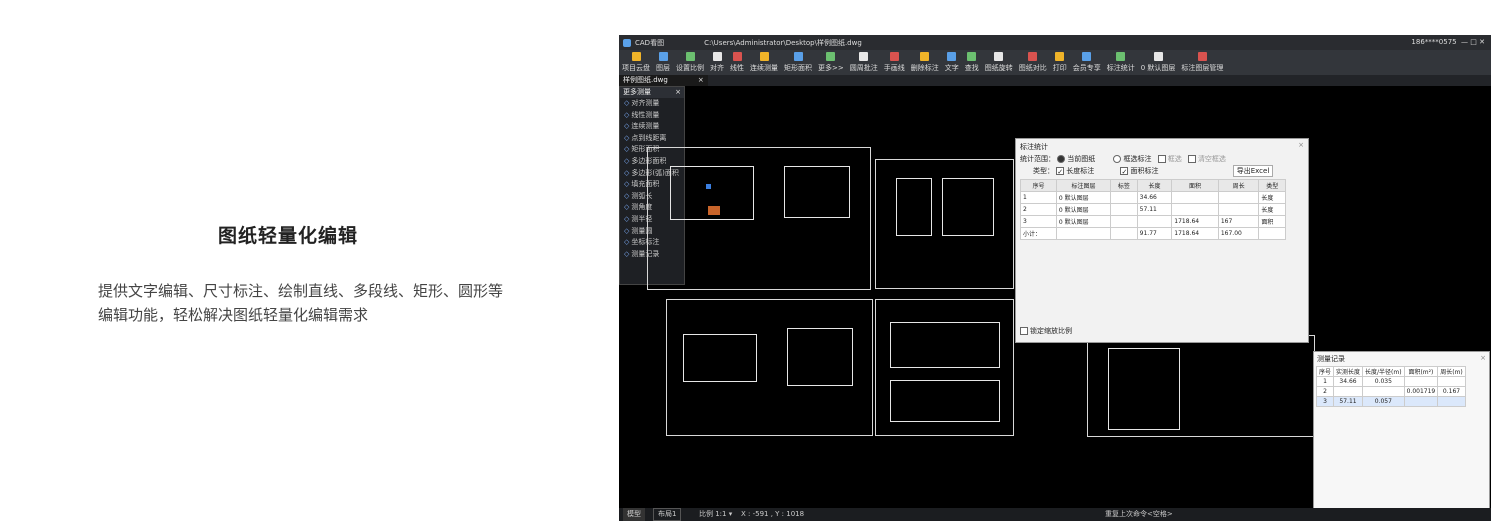  I want to click on tab-model: 模型, so click(634, 514).